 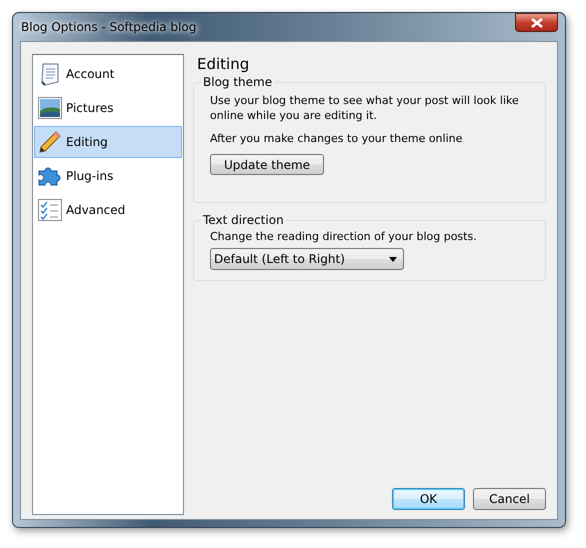 What do you see at coordinates (108, 108) in the screenshot?
I see `sidebar-item: Pictures` at bounding box center [108, 108].